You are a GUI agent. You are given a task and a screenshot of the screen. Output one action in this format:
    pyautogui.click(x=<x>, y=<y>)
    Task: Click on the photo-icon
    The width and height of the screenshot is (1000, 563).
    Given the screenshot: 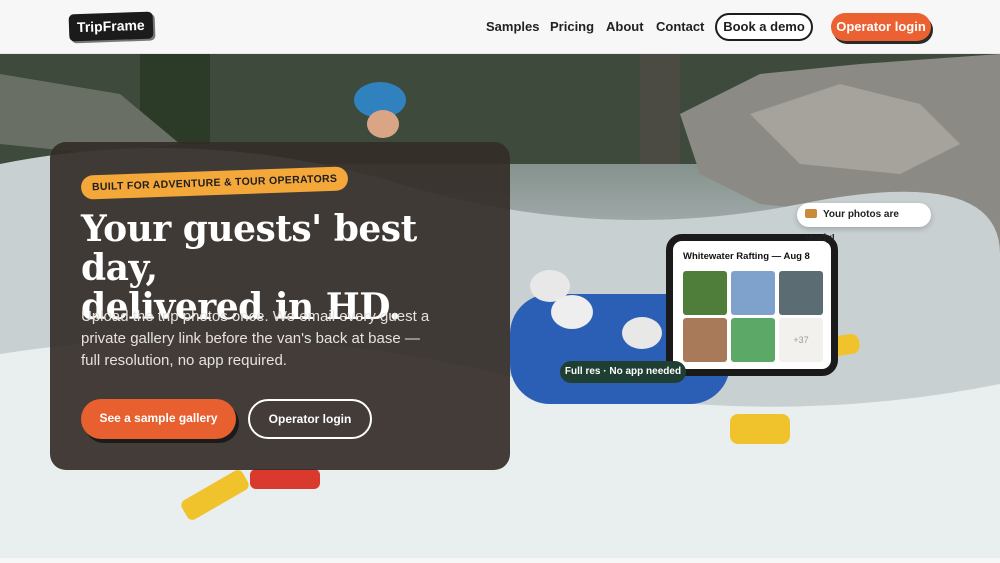 What is the action you would take?
    pyautogui.click(x=811, y=213)
    